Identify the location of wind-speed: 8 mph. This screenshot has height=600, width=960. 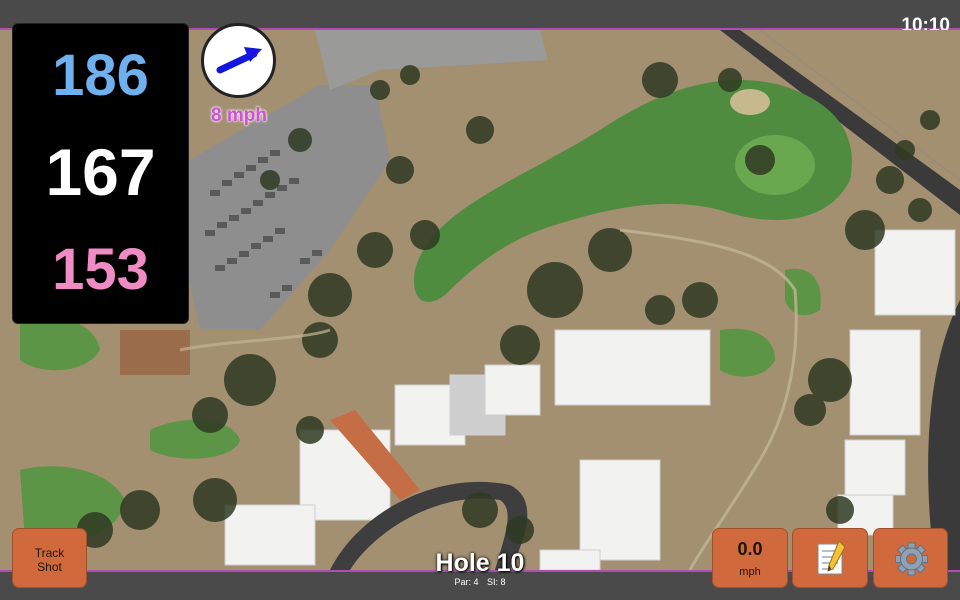
(239, 115).